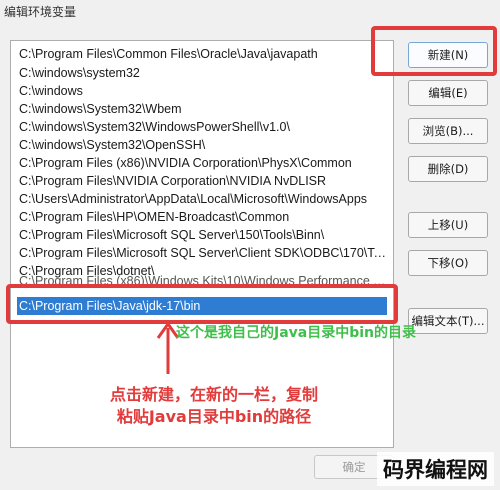 This screenshot has height=490, width=500. I want to click on list-item: C:\windows\System32\Wbem, so click(205, 109).